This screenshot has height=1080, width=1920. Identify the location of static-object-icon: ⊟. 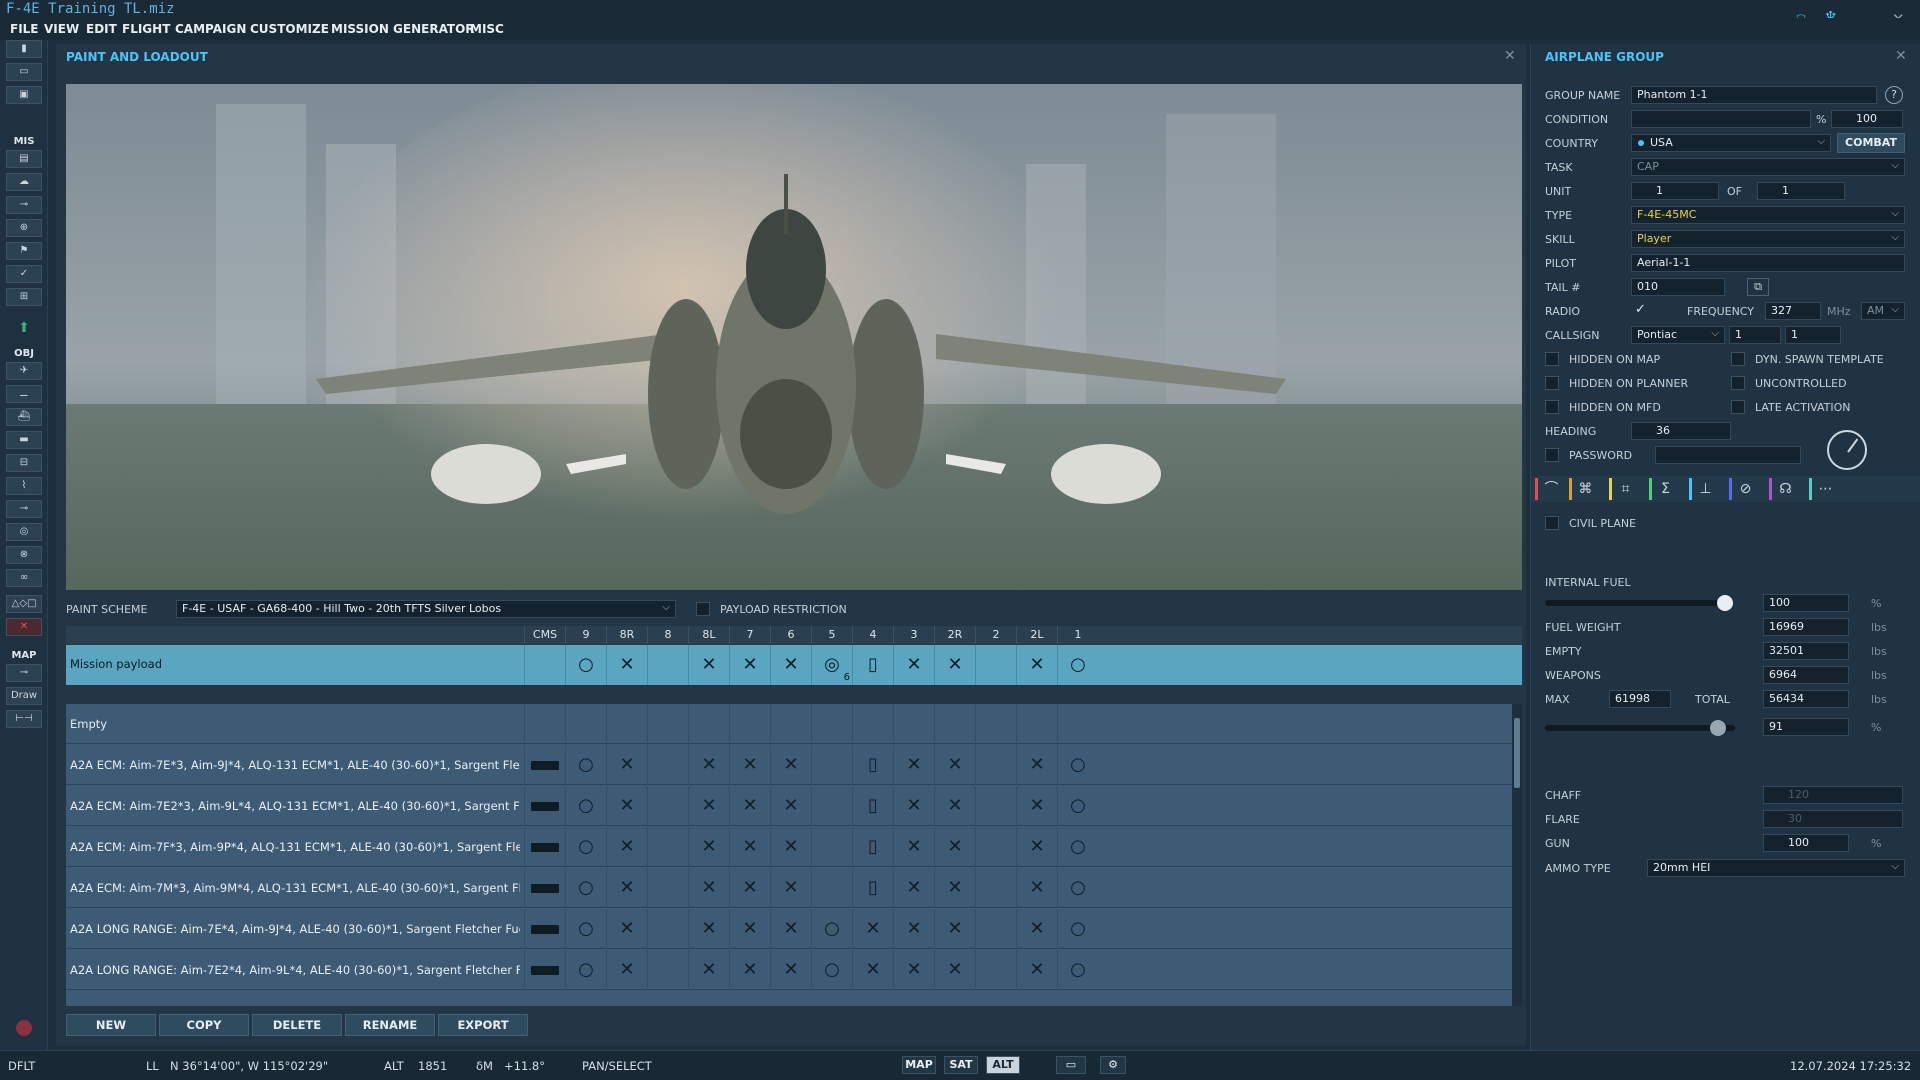
(24, 463).